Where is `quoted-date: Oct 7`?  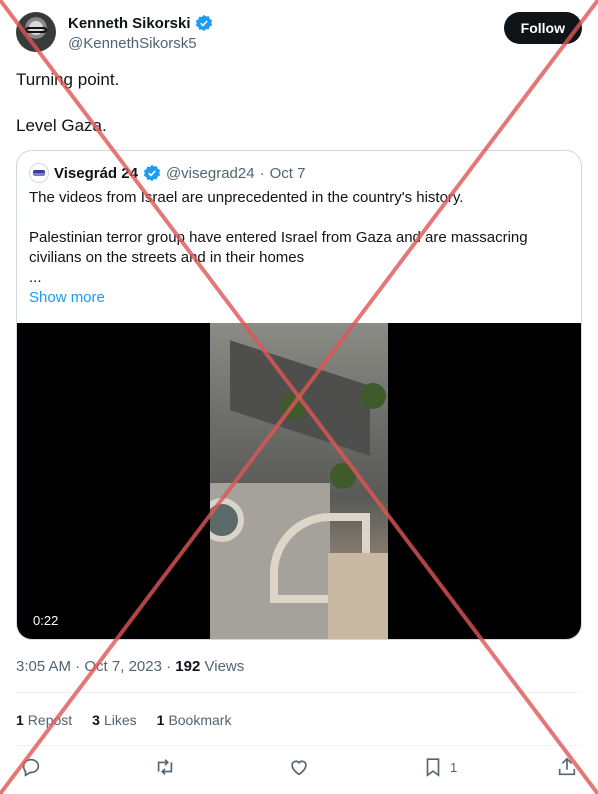 quoted-date: Oct 7 is located at coordinates (287, 173).